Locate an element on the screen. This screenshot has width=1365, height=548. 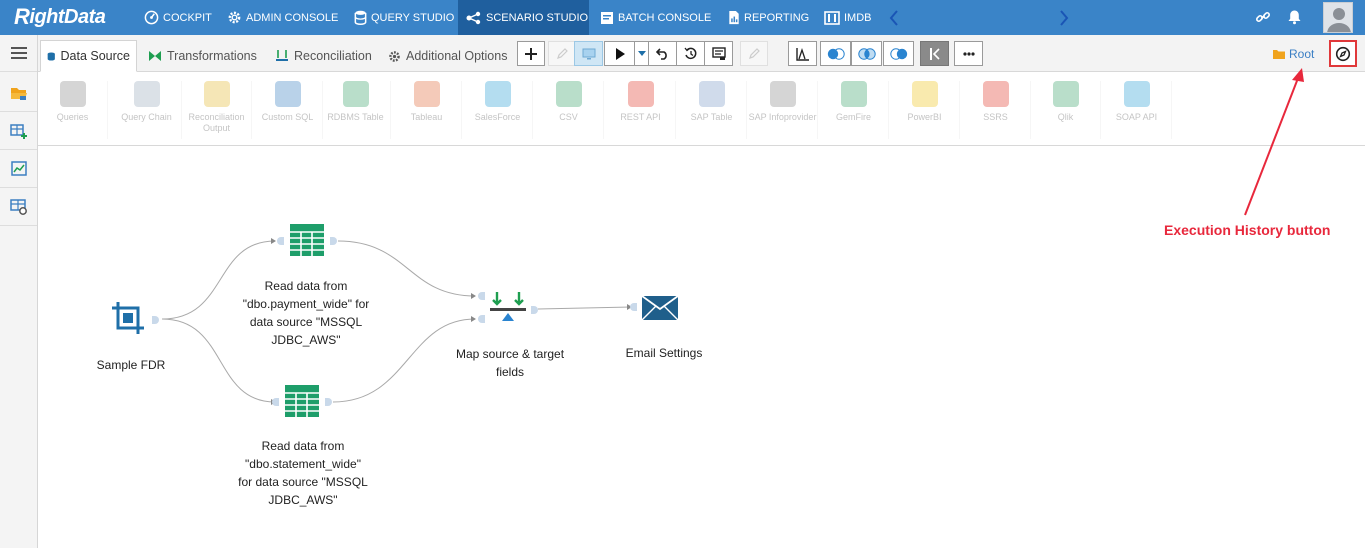
collapse-panel-button is located at coordinates (934, 53).